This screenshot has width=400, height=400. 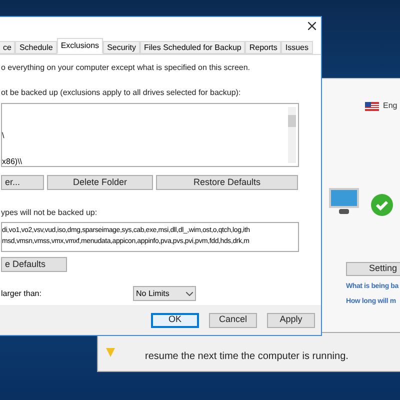 What do you see at coordinates (34, 264) in the screenshot?
I see `restore-defaults-button: e Defaults` at bounding box center [34, 264].